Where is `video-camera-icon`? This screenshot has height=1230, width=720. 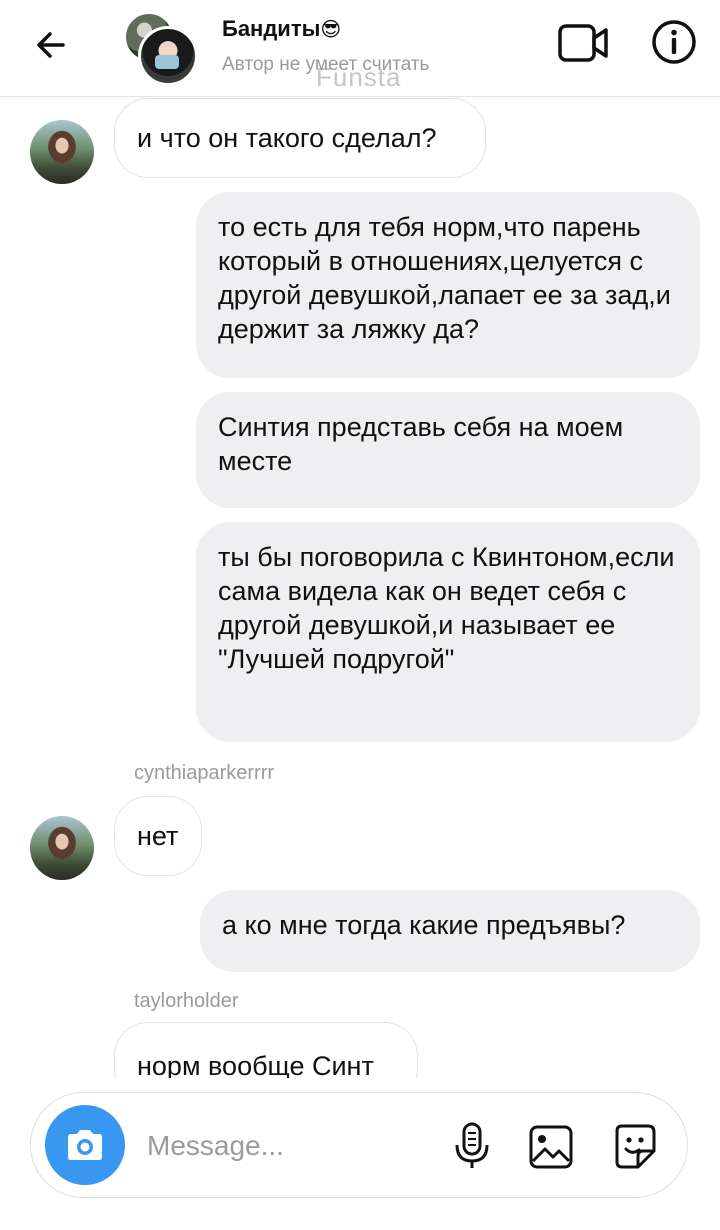
video-camera-icon is located at coordinates (583, 43).